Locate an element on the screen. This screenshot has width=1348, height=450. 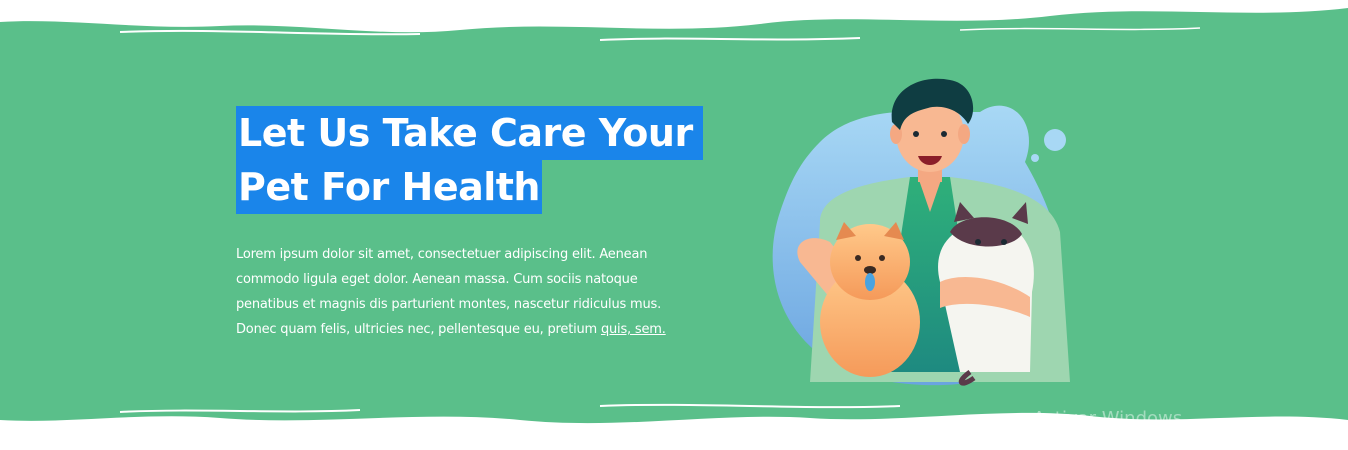
description-link: quis, sem. is located at coordinates (633, 329).